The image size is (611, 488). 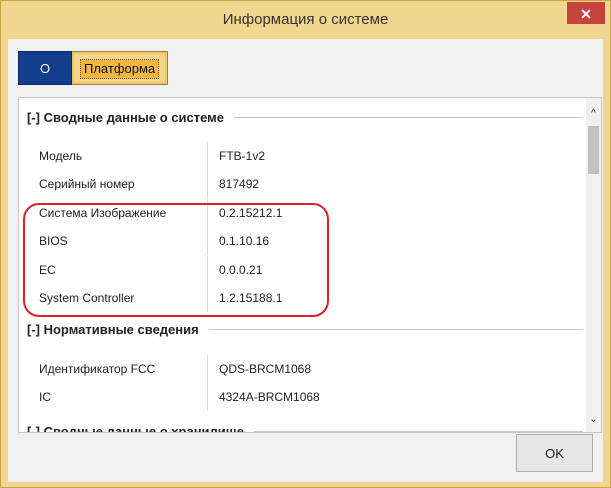 I want to click on table-row: Идентификатор FCC QDS-BRCM1068, so click(x=309, y=369).